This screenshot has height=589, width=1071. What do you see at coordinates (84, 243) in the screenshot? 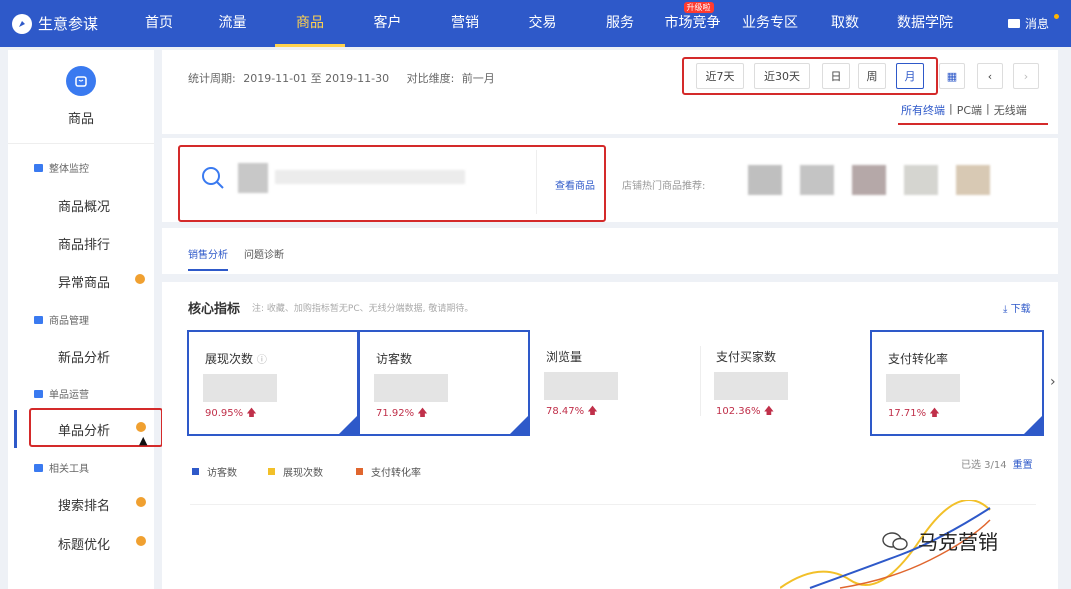
I see `sidebar-item-product-ranking: 商品排行` at bounding box center [84, 243].